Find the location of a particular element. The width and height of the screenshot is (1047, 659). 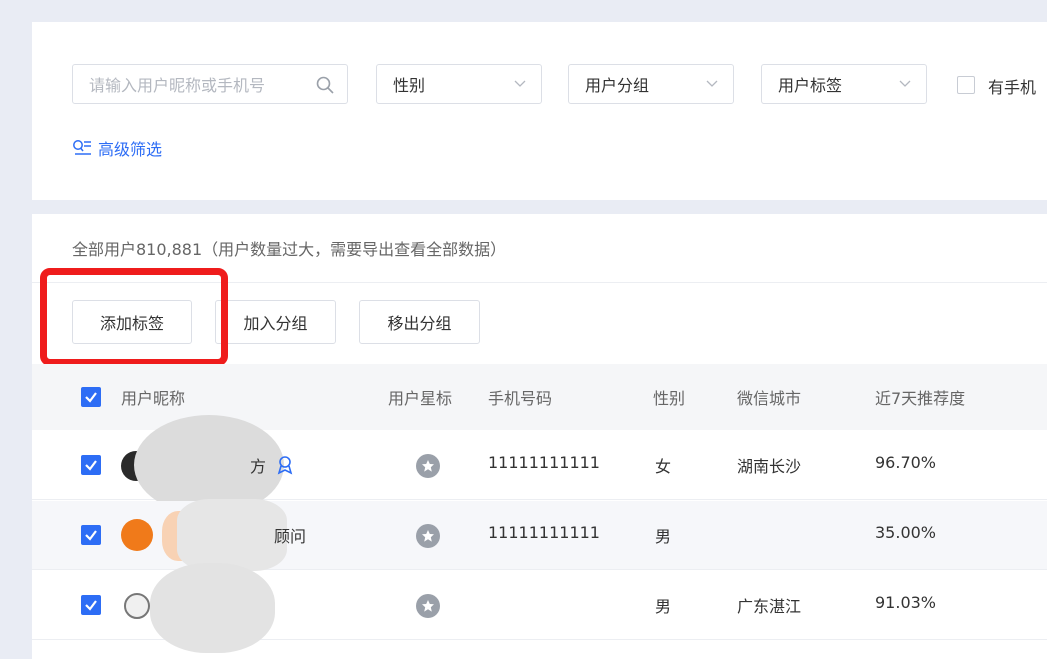

tag-select-label: 用户标签 is located at coordinates (810, 85).